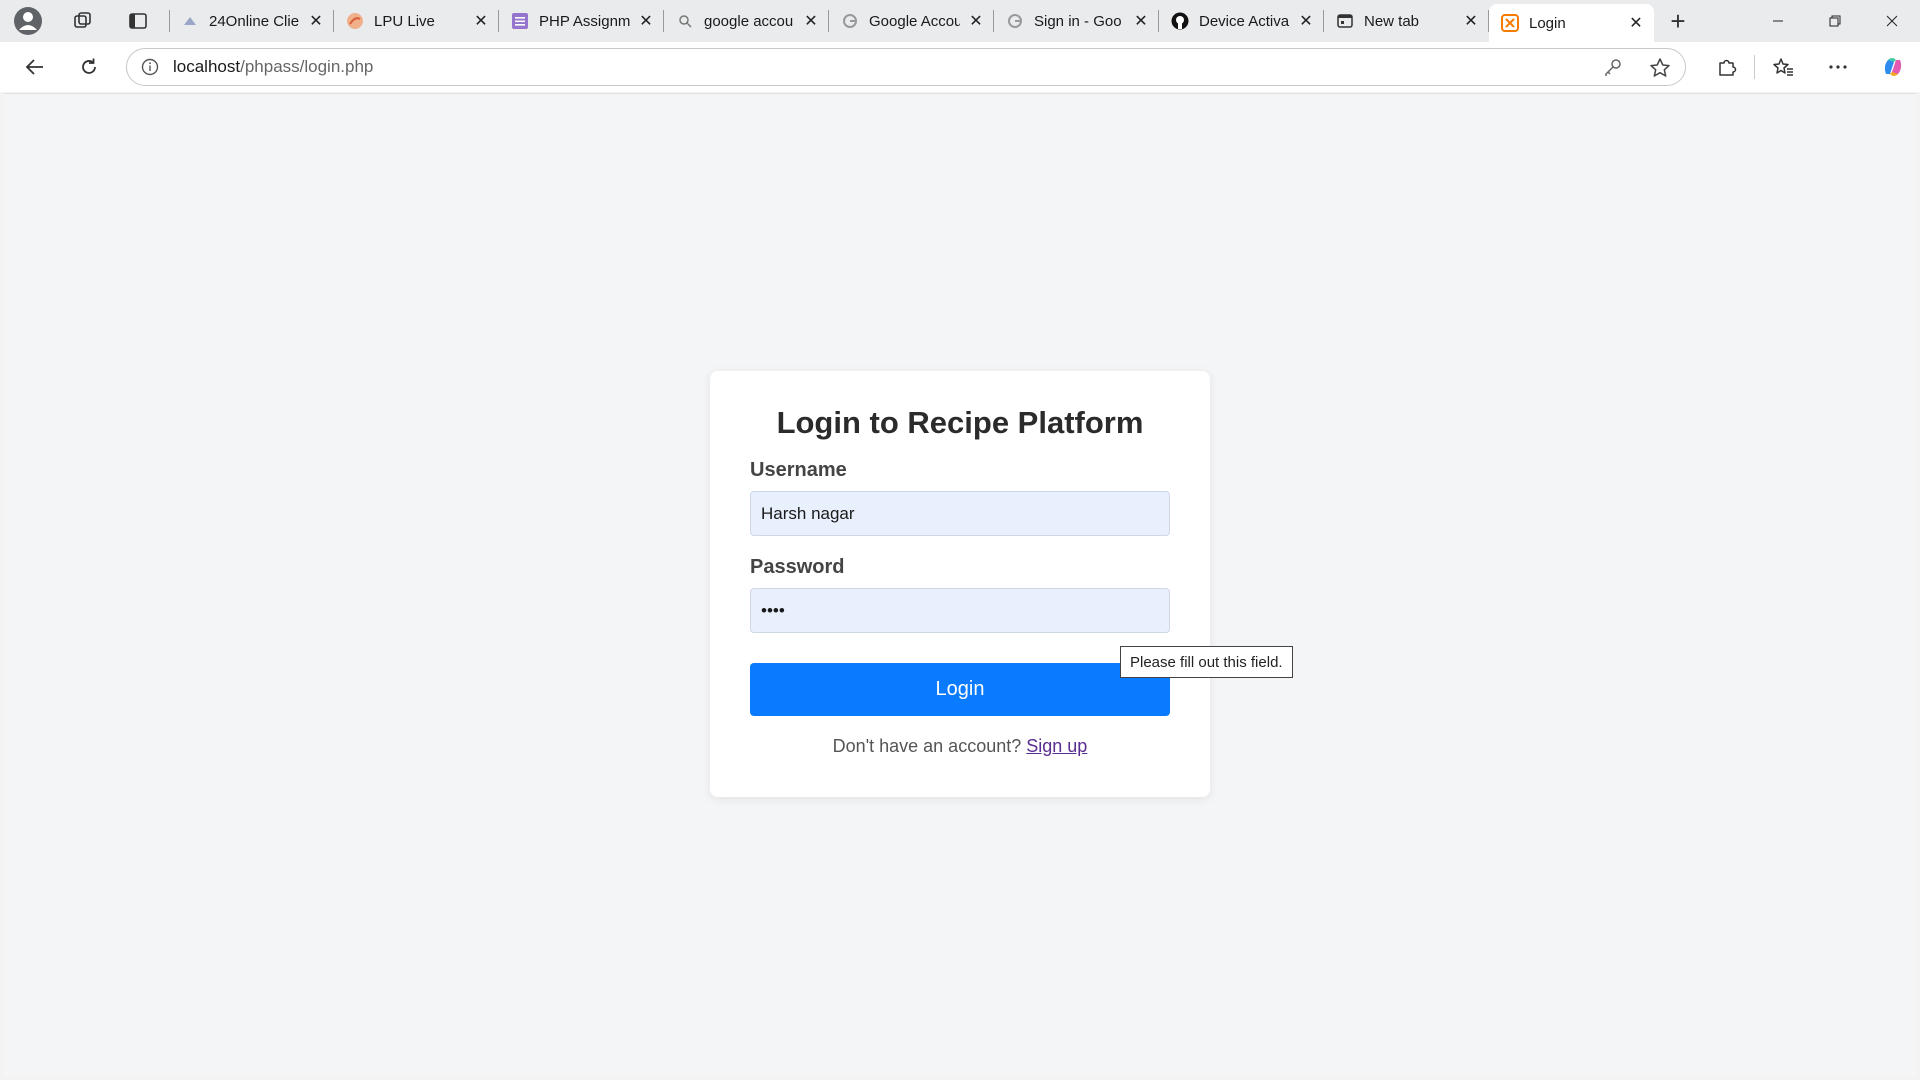 The width and height of the screenshot is (1920, 1080). Describe the element at coordinates (404, 21) in the screenshot. I see `tab-title: LPU Live` at that location.